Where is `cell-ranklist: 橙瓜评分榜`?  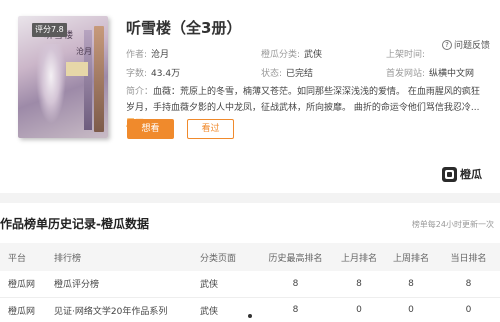 cell-ranklist: 橙瓜评分榜 is located at coordinates (119, 284).